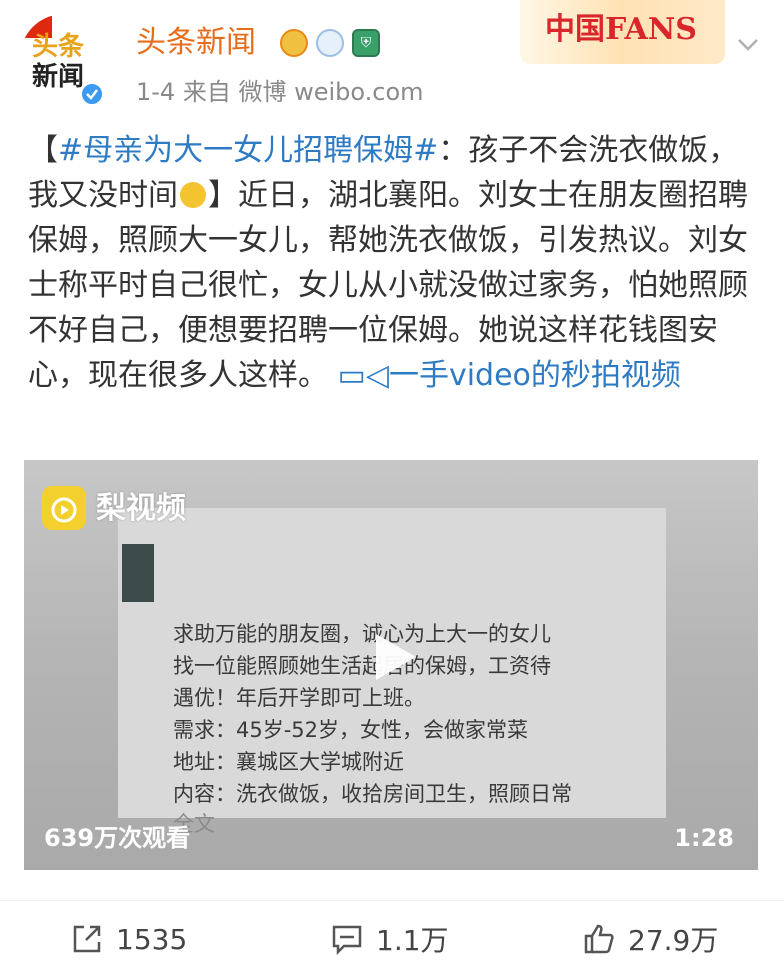  What do you see at coordinates (347, 940) in the screenshot?
I see `comment-icon` at bounding box center [347, 940].